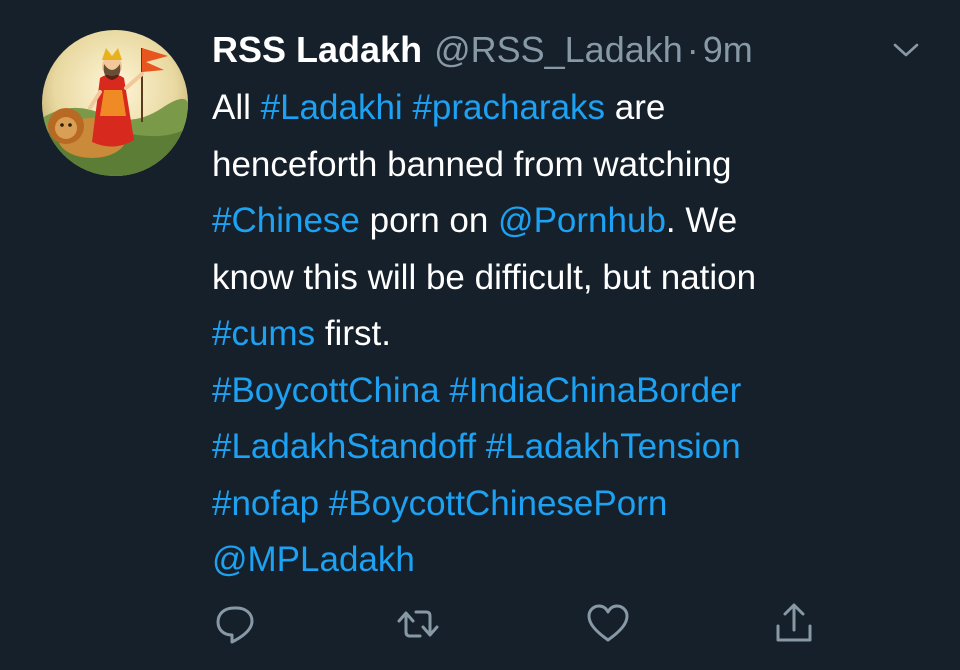 The image size is (960, 670). Describe the element at coordinates (317, 50) in the screenshot. I see `display-name: RSS Ladakh` at that location.